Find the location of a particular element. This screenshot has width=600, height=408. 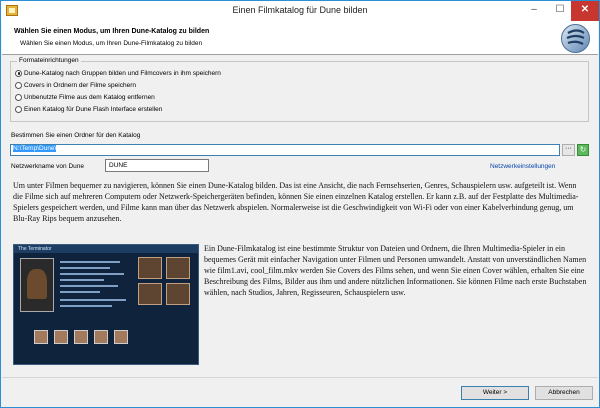

cancel-button: Abbrechen is located at coordinates (564, 393).